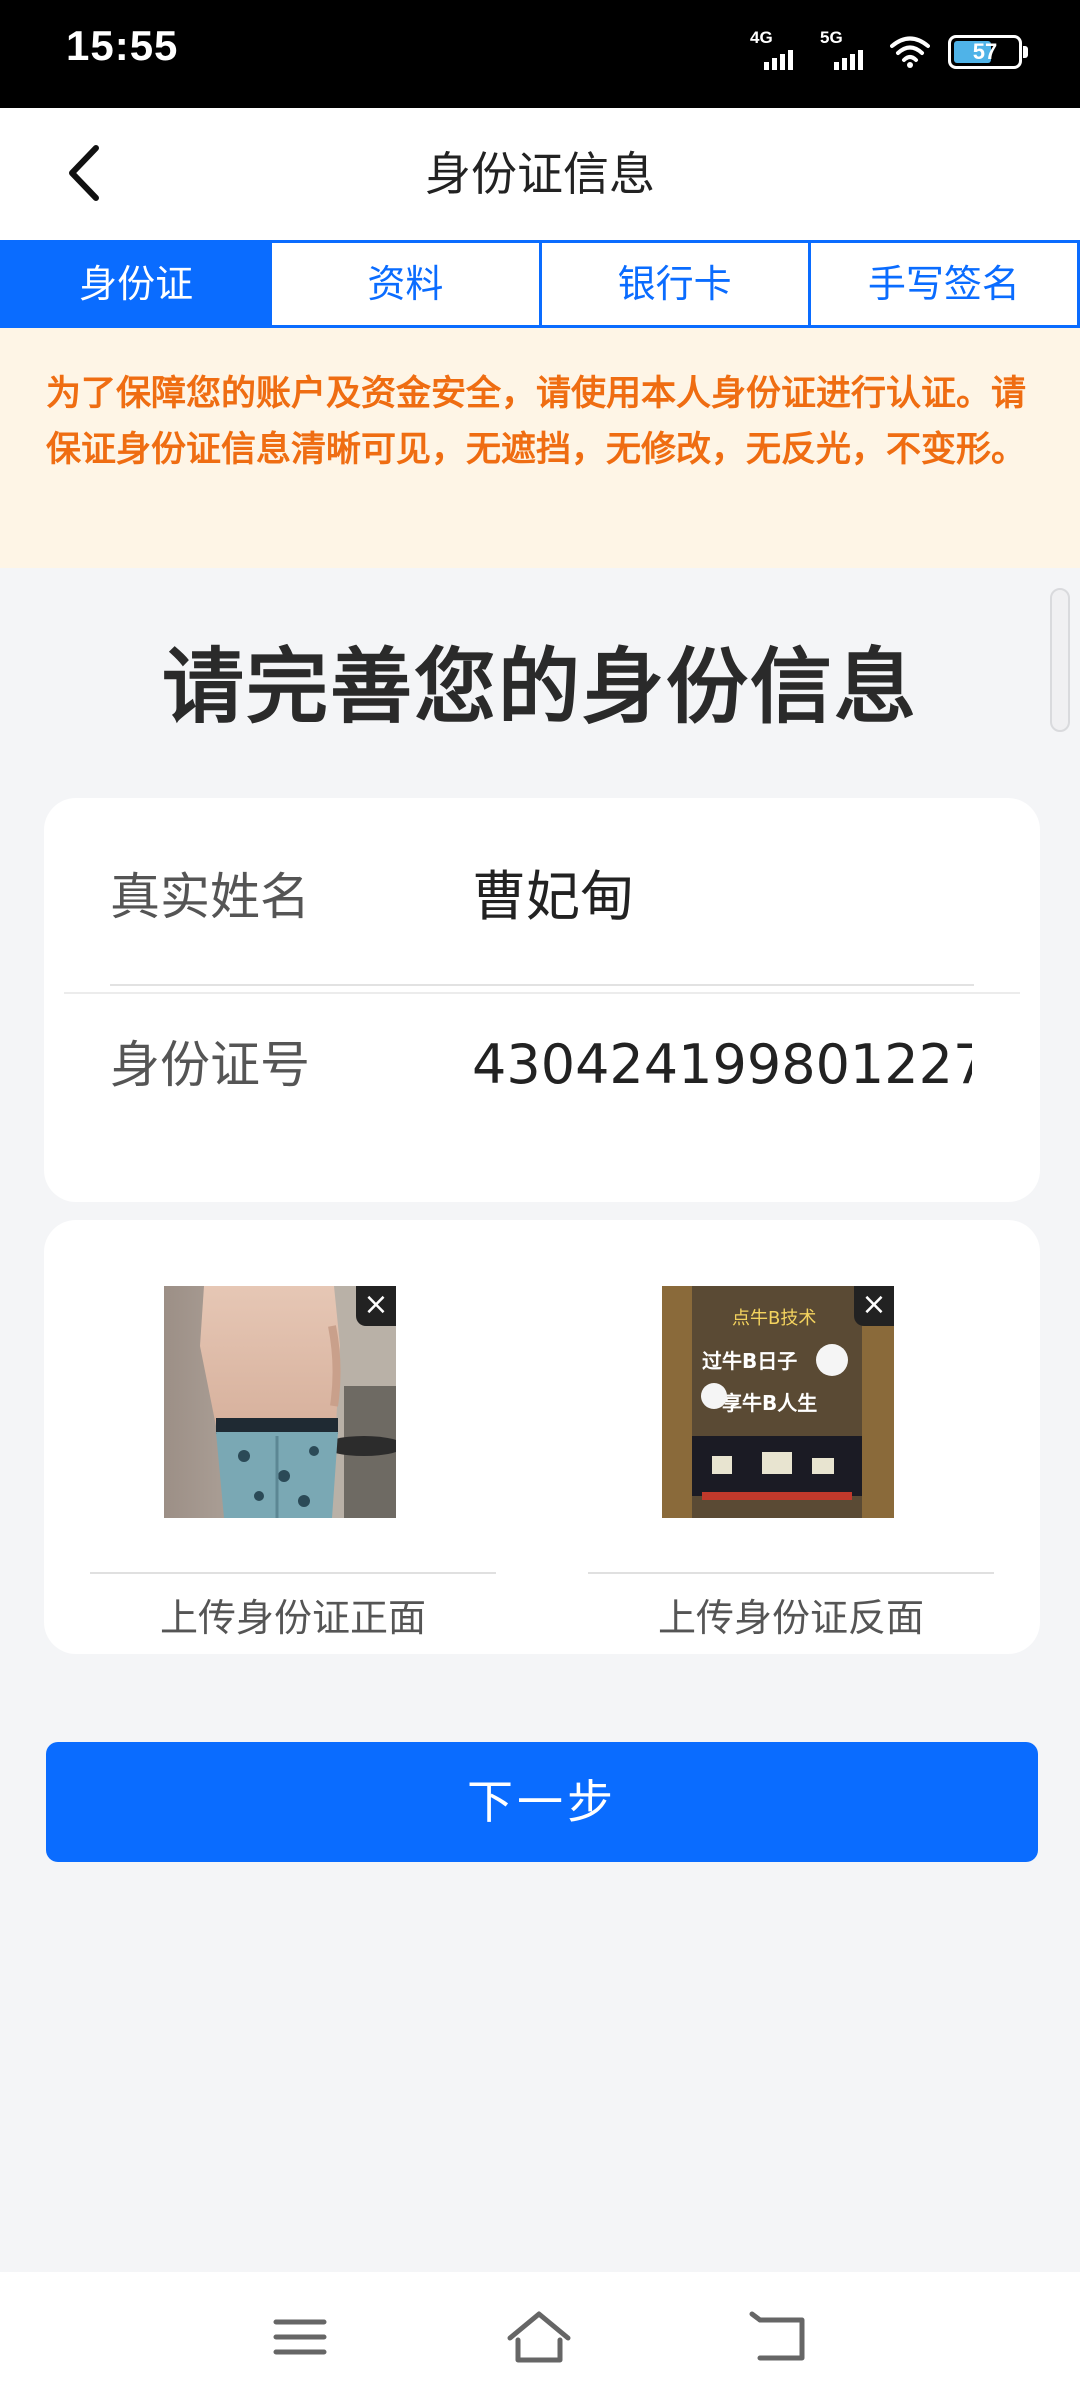 This screenshot has height=2400, width=1080. Describe the element at coordinates (280, 1402) in the screenshot. I see `id-front-photo: ×` at that location.